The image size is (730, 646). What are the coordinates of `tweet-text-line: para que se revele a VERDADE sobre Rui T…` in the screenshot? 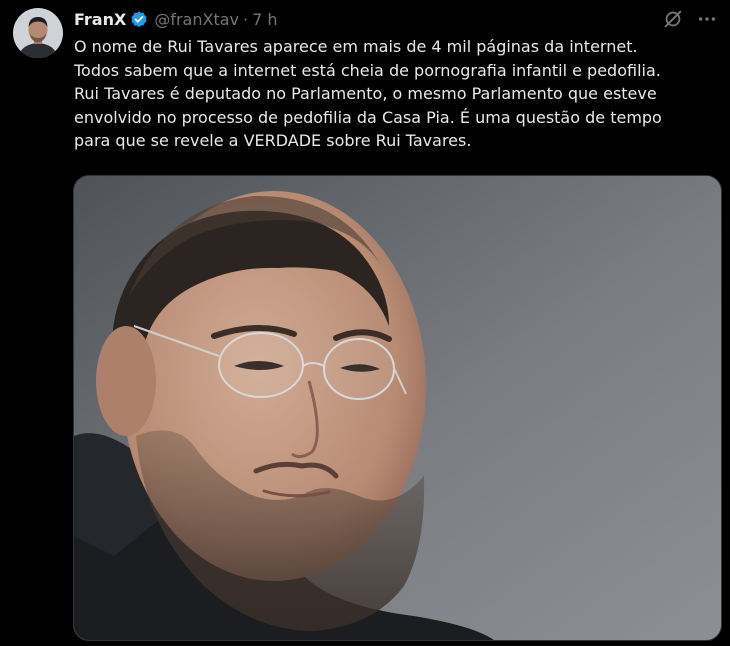 It's located at (273, 140).